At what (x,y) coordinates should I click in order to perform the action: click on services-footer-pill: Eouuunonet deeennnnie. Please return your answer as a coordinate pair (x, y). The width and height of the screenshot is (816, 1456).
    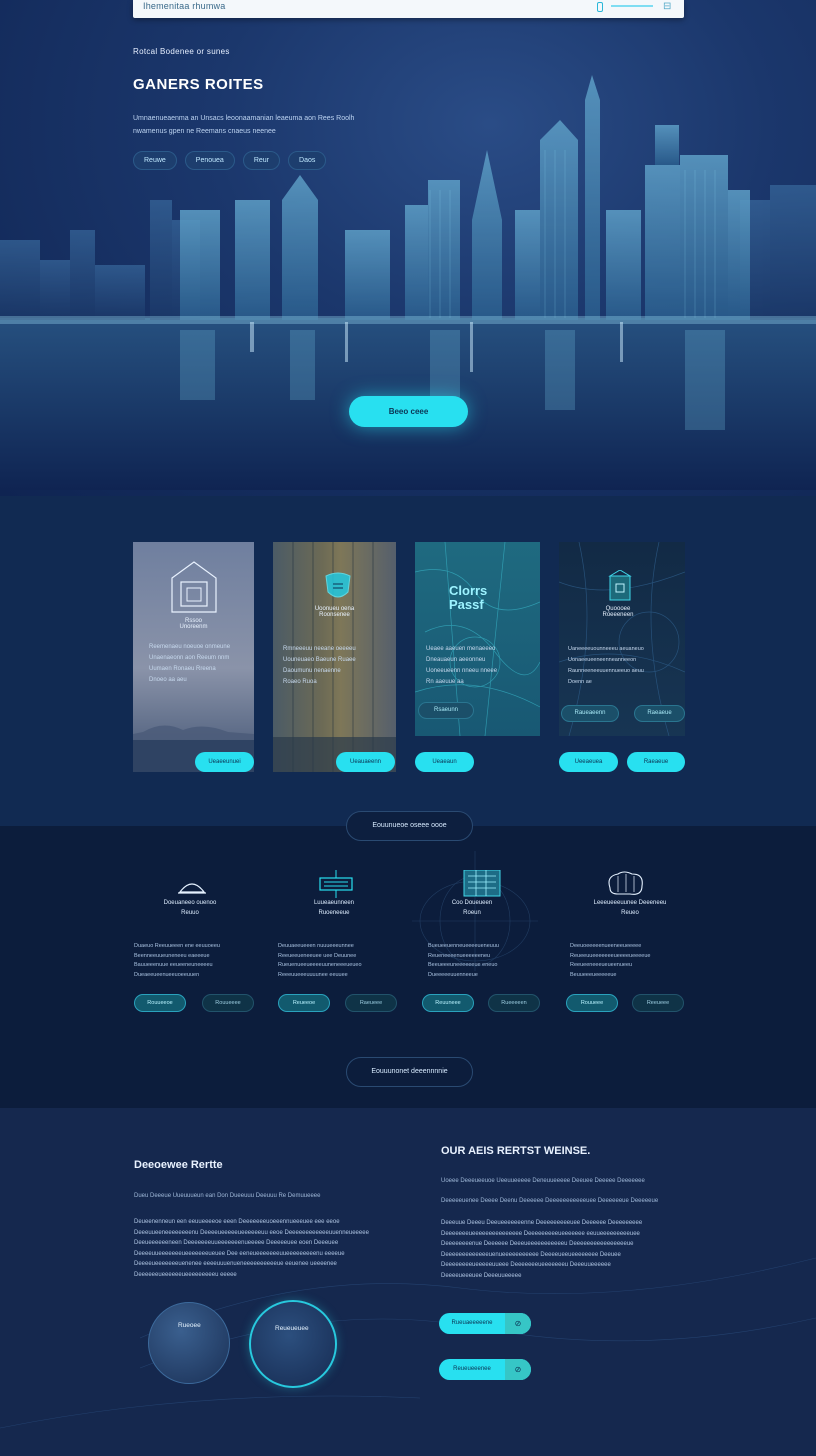
    Looking at the image, I should click on (409, 1072).